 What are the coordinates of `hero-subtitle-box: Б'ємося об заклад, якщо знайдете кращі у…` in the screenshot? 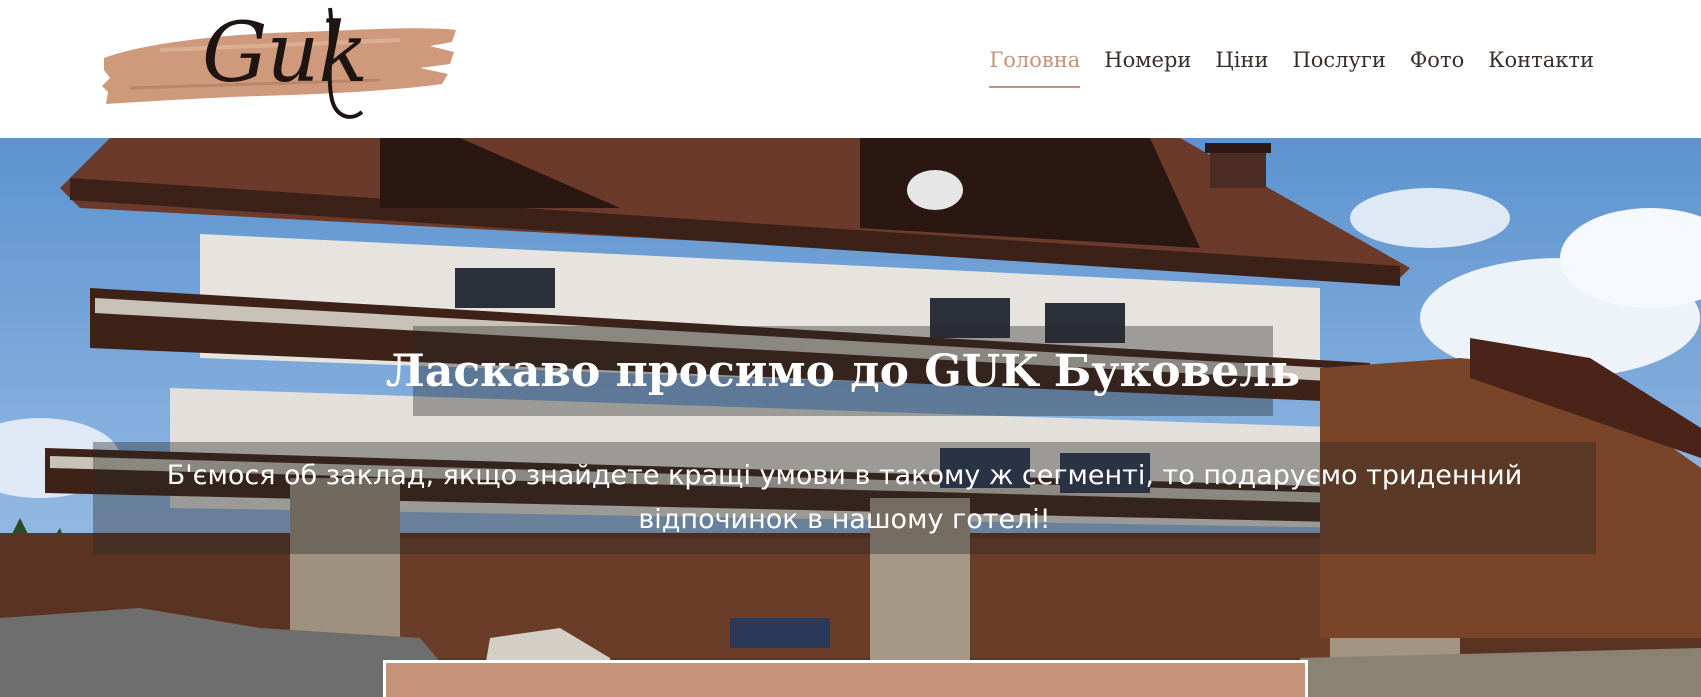 It's located at (844, 498).